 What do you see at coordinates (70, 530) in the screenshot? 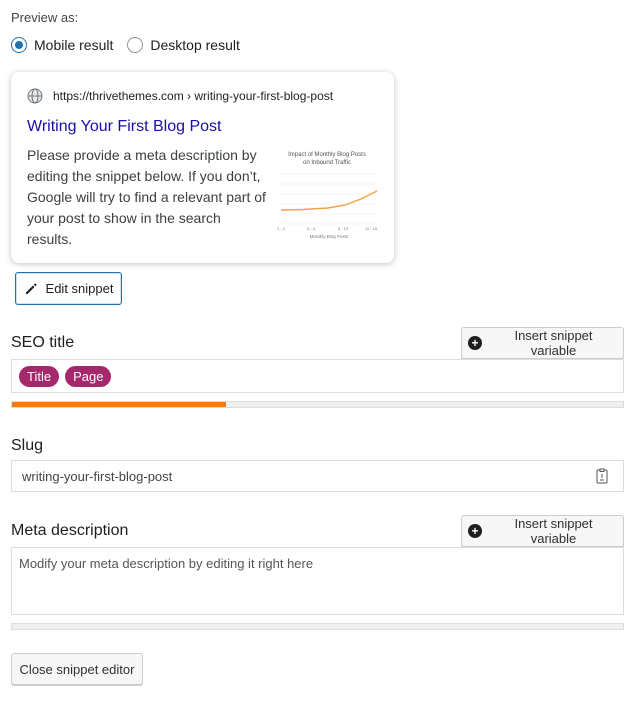
I see `meta-description-label: Meta description` at bounding box center [70, 530].